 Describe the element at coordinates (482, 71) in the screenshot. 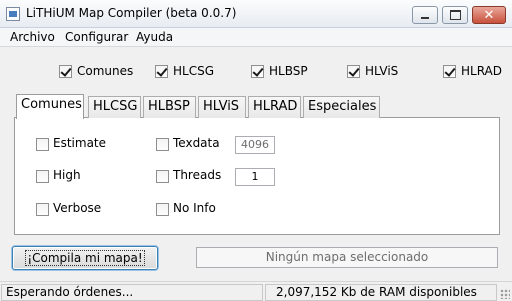

I see `stage-hlrad-label: HLRAD` at that location.